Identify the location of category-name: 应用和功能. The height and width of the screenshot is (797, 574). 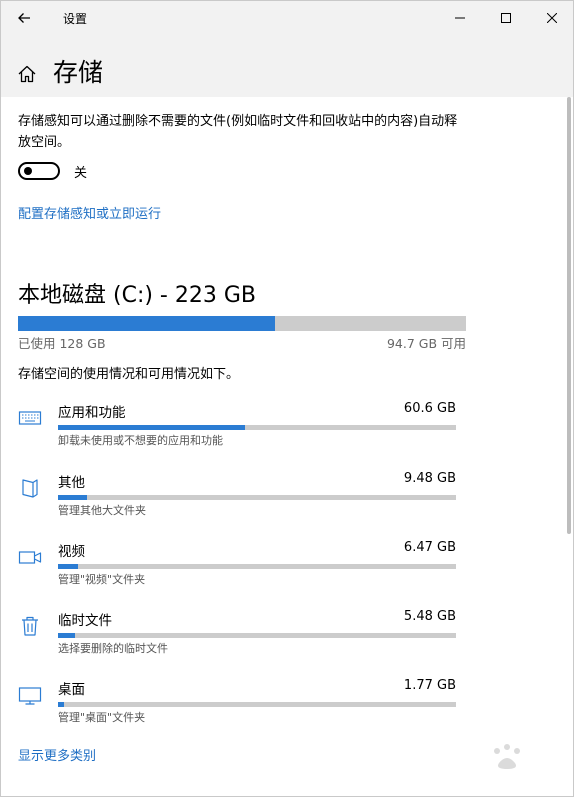
(92, 413).